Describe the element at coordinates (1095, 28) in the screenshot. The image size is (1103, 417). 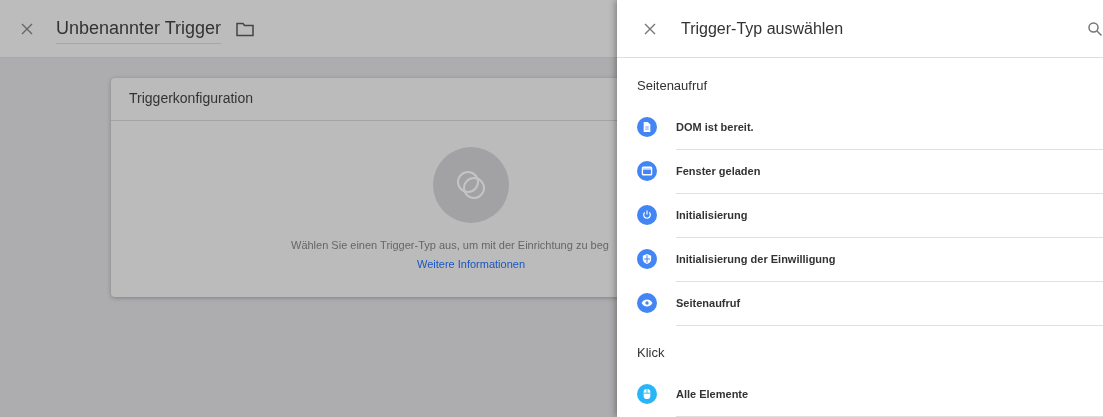
I see `search-icon` at that location.